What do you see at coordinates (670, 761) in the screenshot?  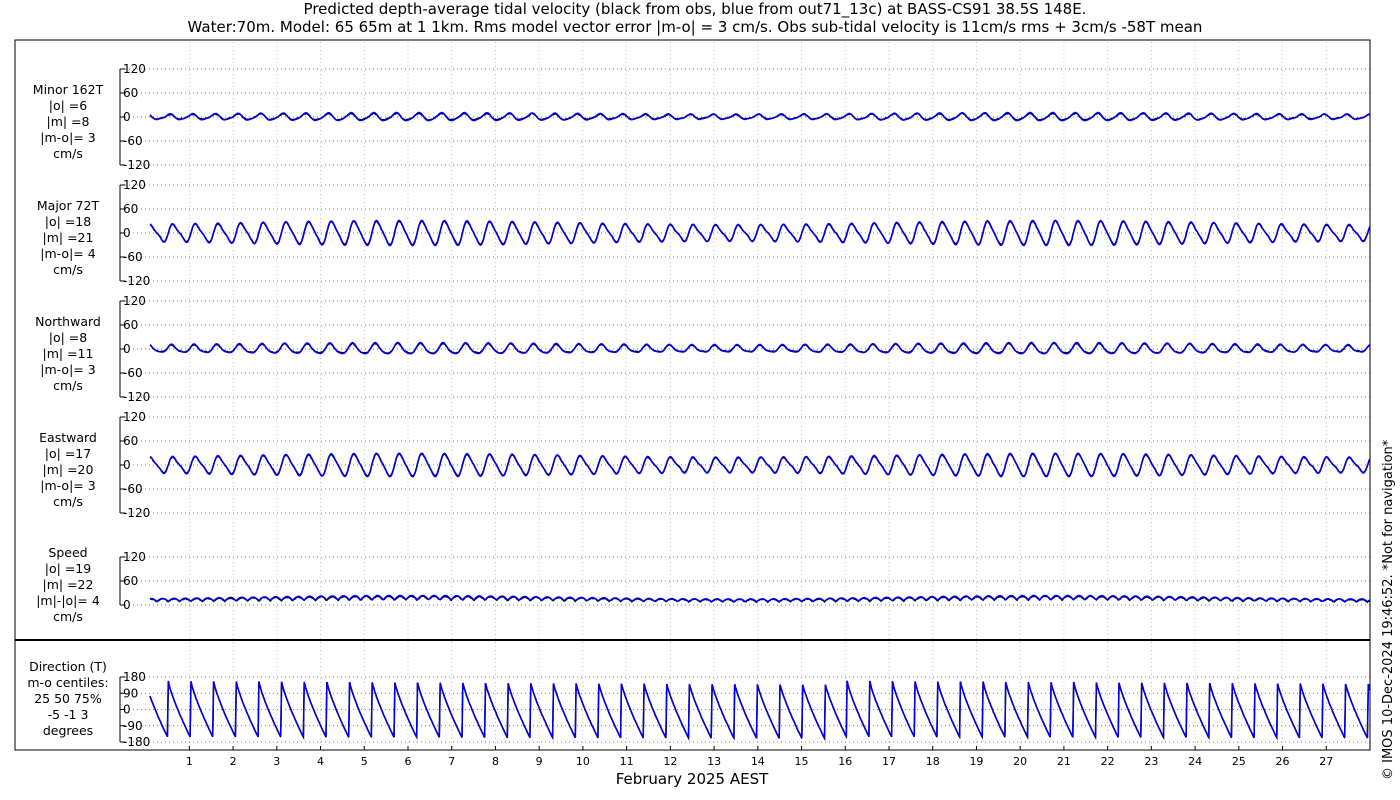 I see `x-tick-label: 12` at bounding box center [670, 761].